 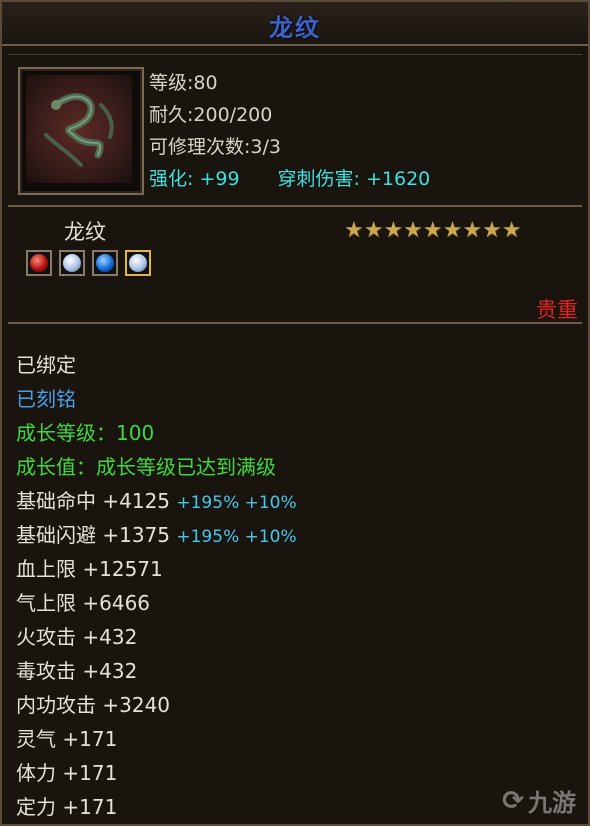 What do you see at coordinates (88, 263) in the screenshot?
I see `gem-sockets` at bounding box center [88, 263].